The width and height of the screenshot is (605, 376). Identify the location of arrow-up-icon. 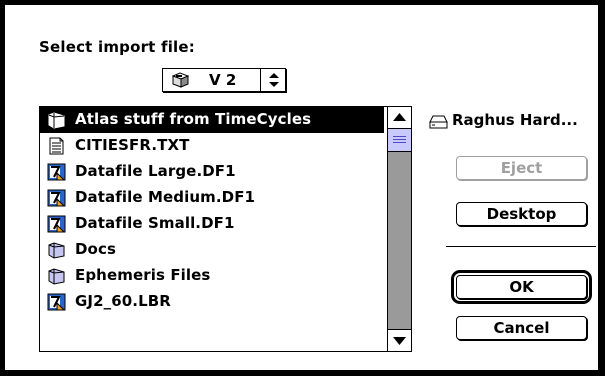
(399, 117).